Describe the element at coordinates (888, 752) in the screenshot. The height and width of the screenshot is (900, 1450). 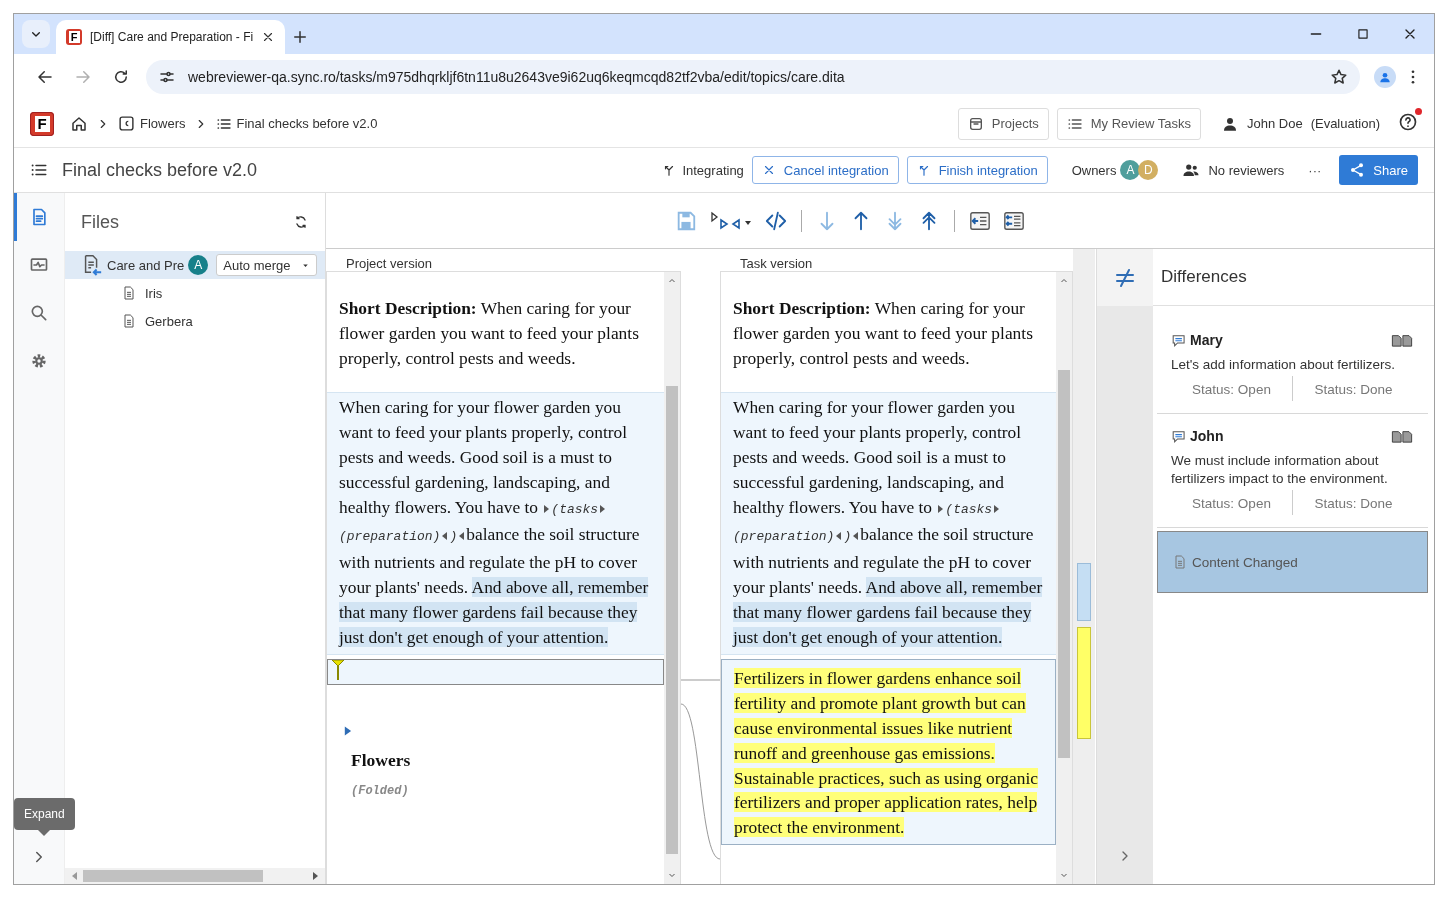
I see `added-paragraph: Fertilizers in flower gardens enhance soil fertility and promote plant growth but can cause environmental issues like nutrient runoff and greenhouse gas emissions. Sustainable practices, such as using organic fertilizers and proper application rates, help protect the environment.` at that location.